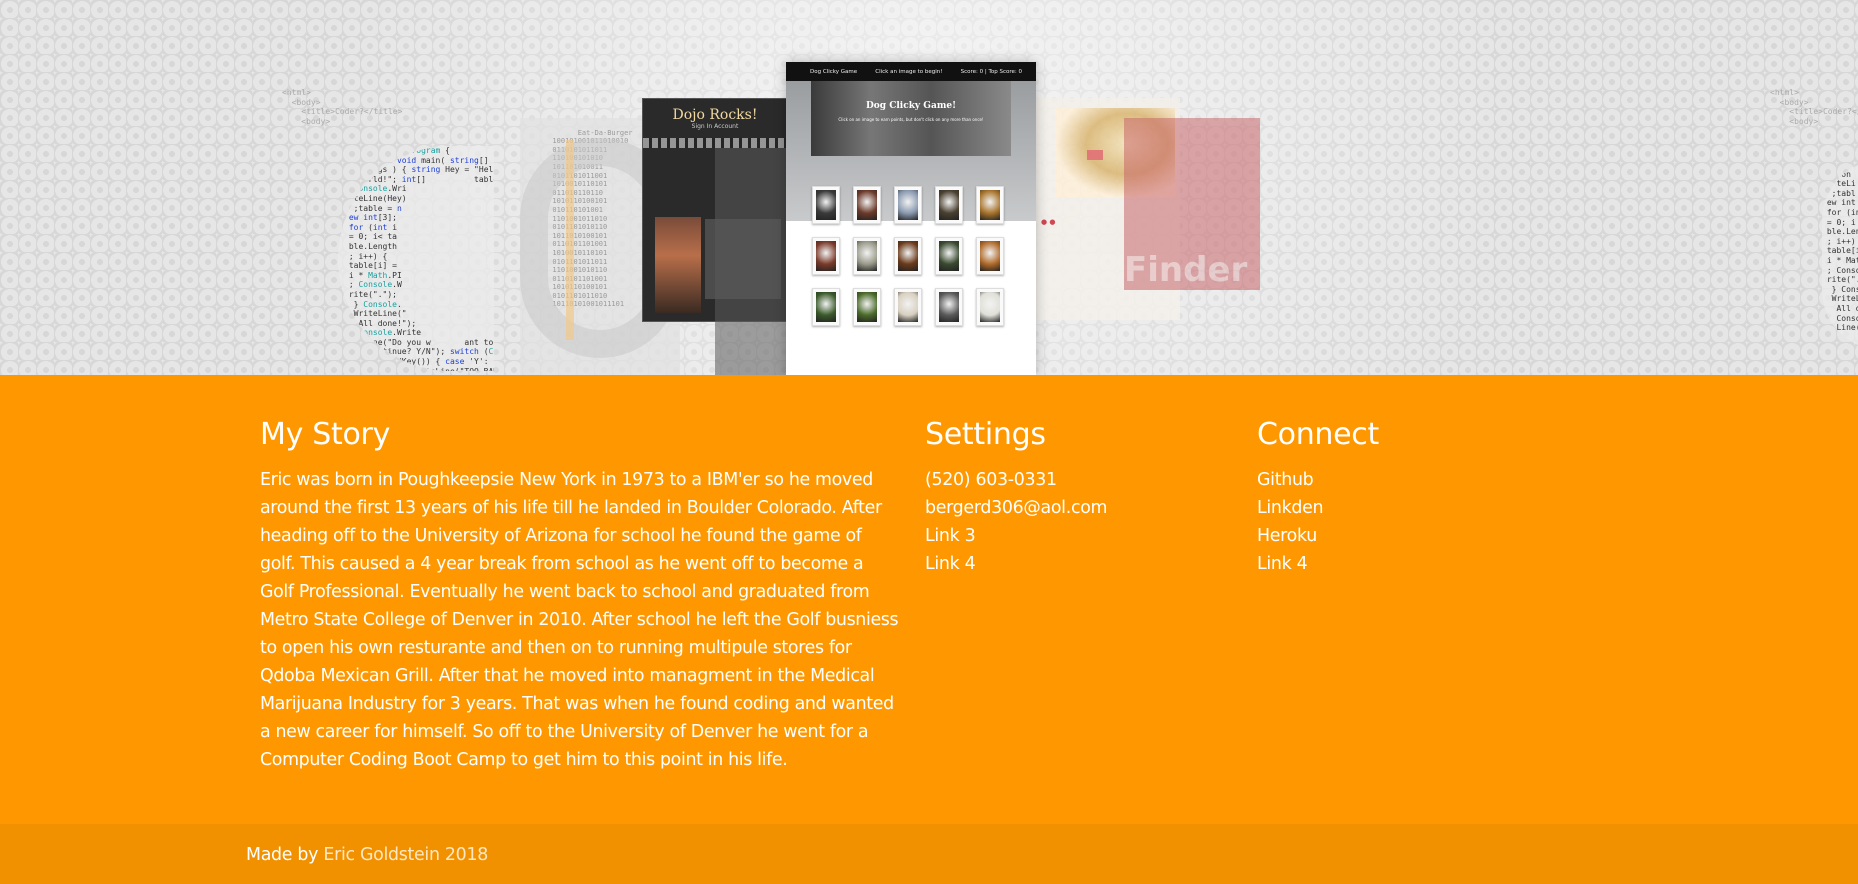 The width and height of the screenshot is (1858, 884). Describe the element at coordinates (1186, 270) in the screenshot. I see `finder-label: Finder` at that location.